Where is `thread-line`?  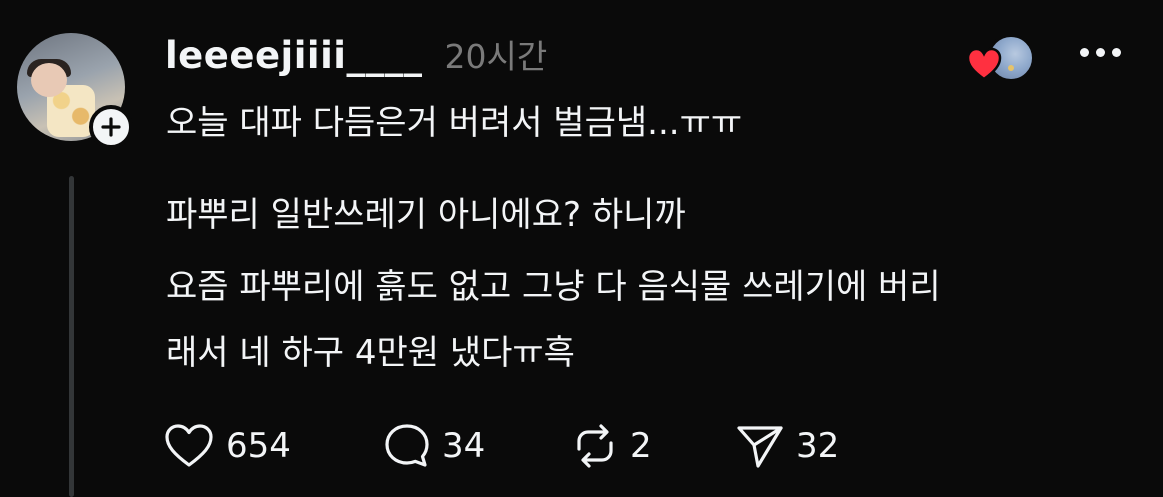 thread-line is located at coordinates (71, 336).